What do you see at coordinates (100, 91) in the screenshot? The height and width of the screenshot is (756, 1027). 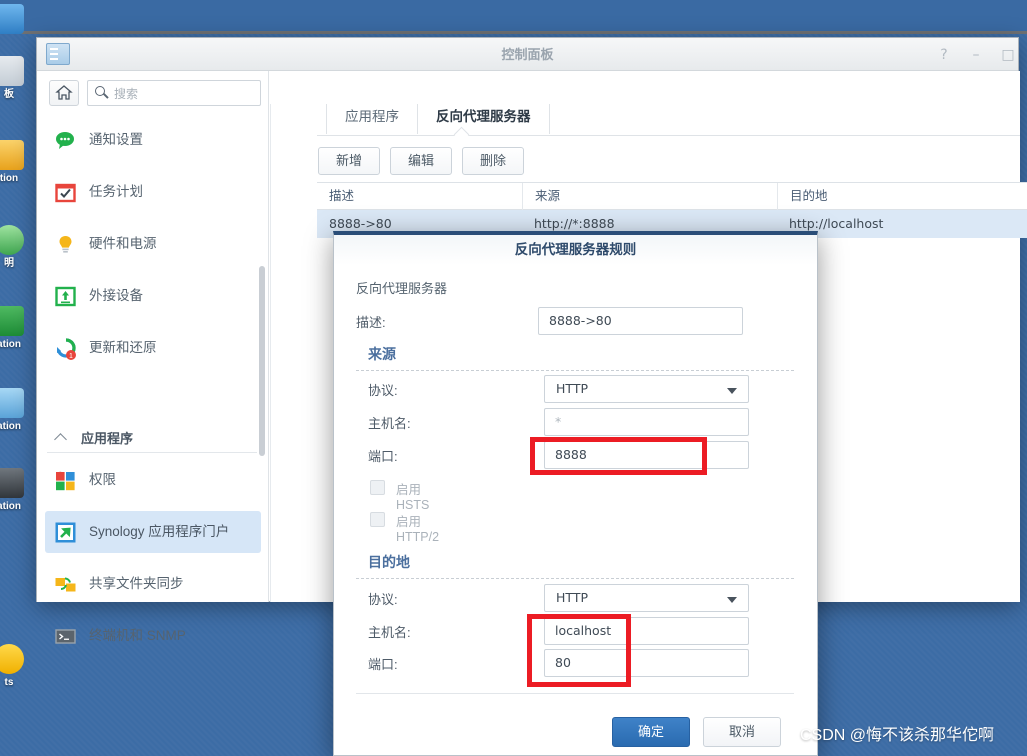 I see `search-icon` at bounding box center [100, 91].